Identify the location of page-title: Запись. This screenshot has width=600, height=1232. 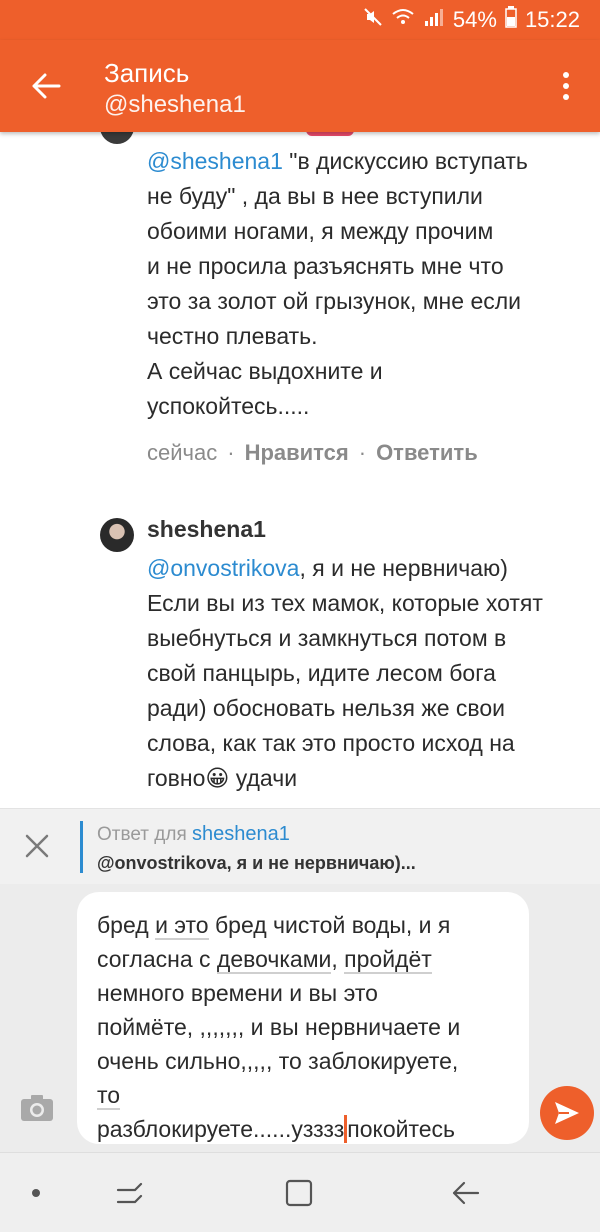
(147, 73).